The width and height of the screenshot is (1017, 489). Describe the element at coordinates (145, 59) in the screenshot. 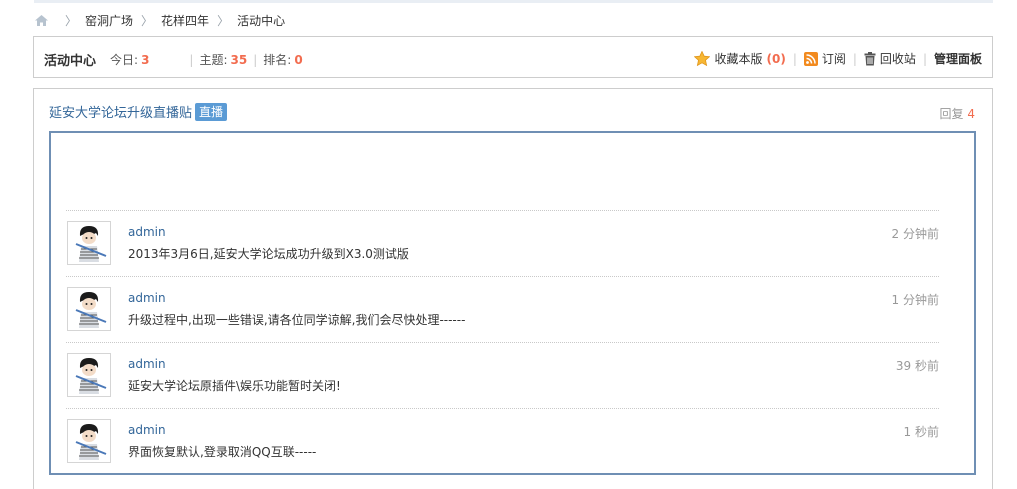

I see `today-value: 3` at that location.